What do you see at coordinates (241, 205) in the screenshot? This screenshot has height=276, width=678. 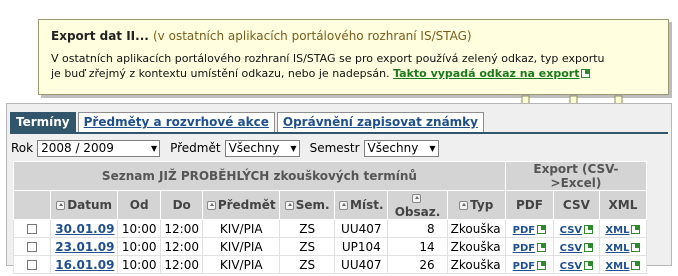 I see `col-predmet: Předmět` at bounding box center [241, 205].